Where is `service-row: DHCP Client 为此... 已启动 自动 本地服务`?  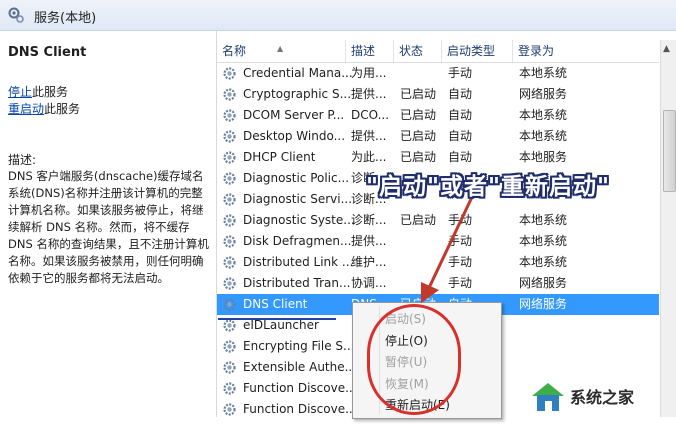
service-row: DHCP Client 为此... 已启动 自动 本地服务 is located at coordinates (438, 157).